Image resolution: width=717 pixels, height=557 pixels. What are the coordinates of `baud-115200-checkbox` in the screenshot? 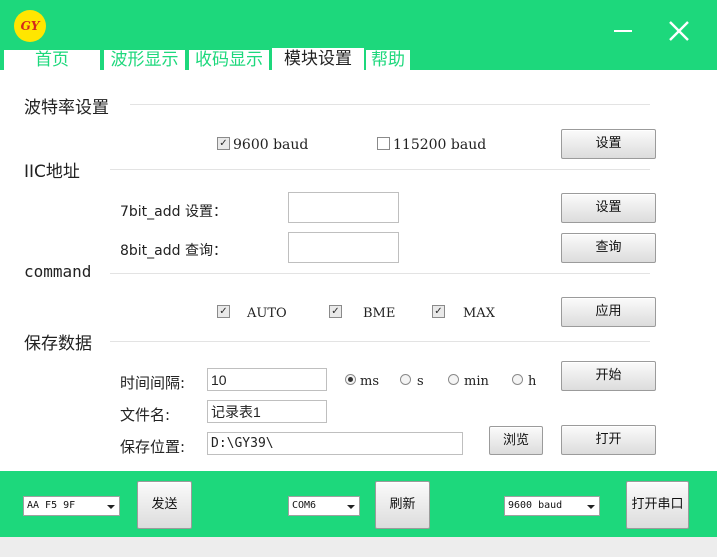 It's located at (383, 143).